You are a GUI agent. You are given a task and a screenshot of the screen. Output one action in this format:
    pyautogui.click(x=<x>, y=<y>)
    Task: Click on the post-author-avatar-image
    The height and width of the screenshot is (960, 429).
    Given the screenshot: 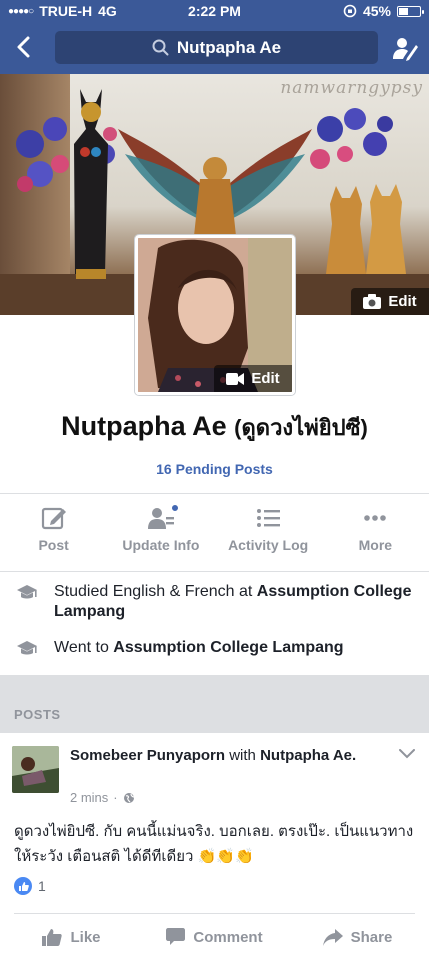 What is the action you would take?
    pyautogui.click(x=35, y=769)
    